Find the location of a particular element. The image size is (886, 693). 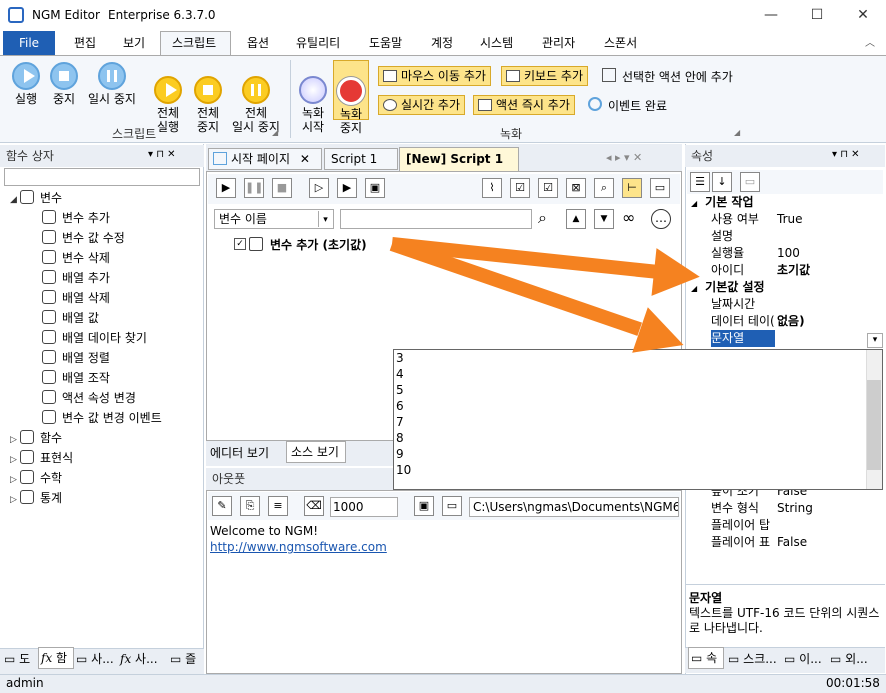

tab-left-0: ▭ 도 is located at coordinates (17, 658).